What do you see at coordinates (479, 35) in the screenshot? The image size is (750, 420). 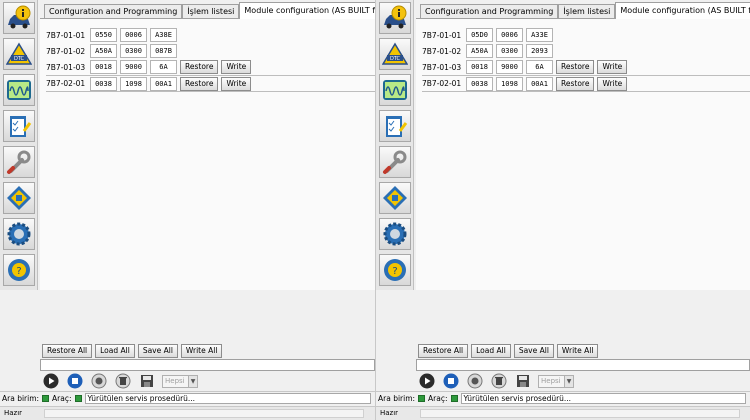 I see `value-field: 05D0` at bounding box center [479, 35].